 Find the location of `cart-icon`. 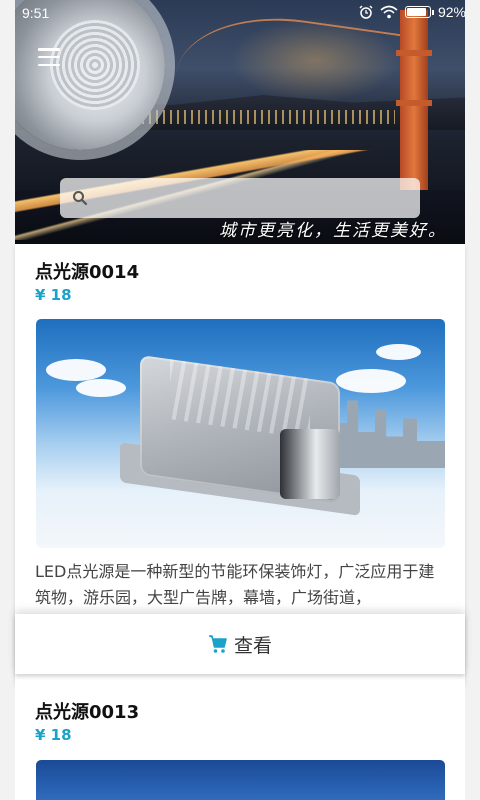

cart-icon is located at coordinates (217, 644).